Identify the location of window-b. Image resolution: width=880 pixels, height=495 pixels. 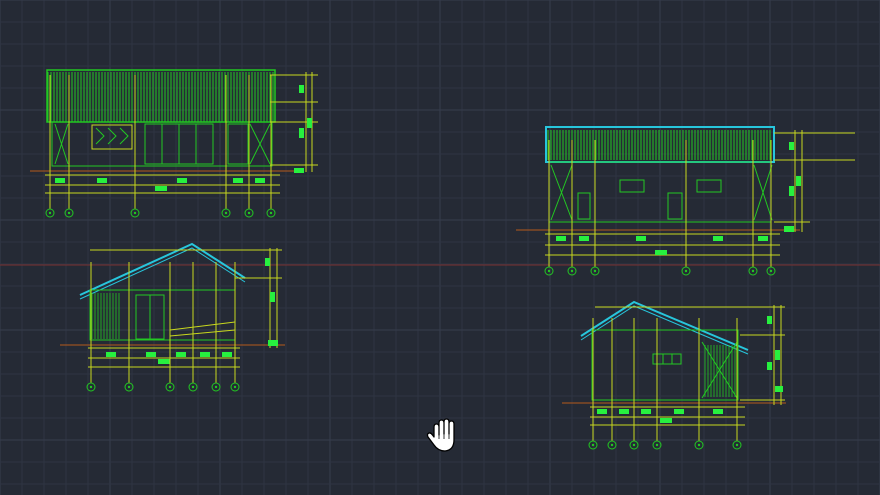
(709, 186).